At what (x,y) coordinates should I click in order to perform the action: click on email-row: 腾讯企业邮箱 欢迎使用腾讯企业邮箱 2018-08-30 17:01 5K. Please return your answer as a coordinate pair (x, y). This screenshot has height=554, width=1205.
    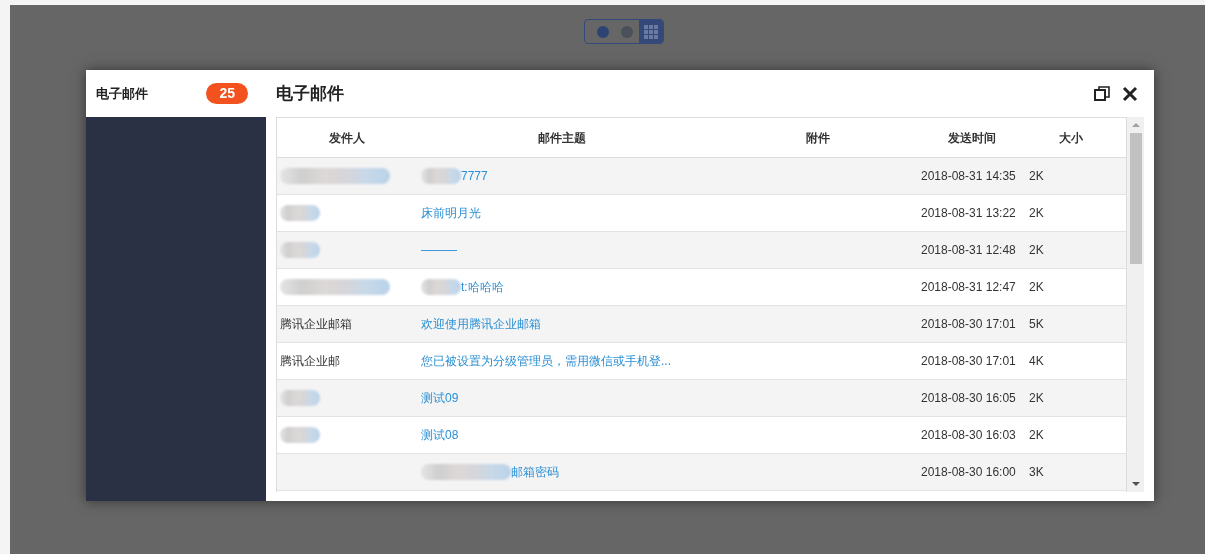
    Looking at the image, I should click on (701, 324).